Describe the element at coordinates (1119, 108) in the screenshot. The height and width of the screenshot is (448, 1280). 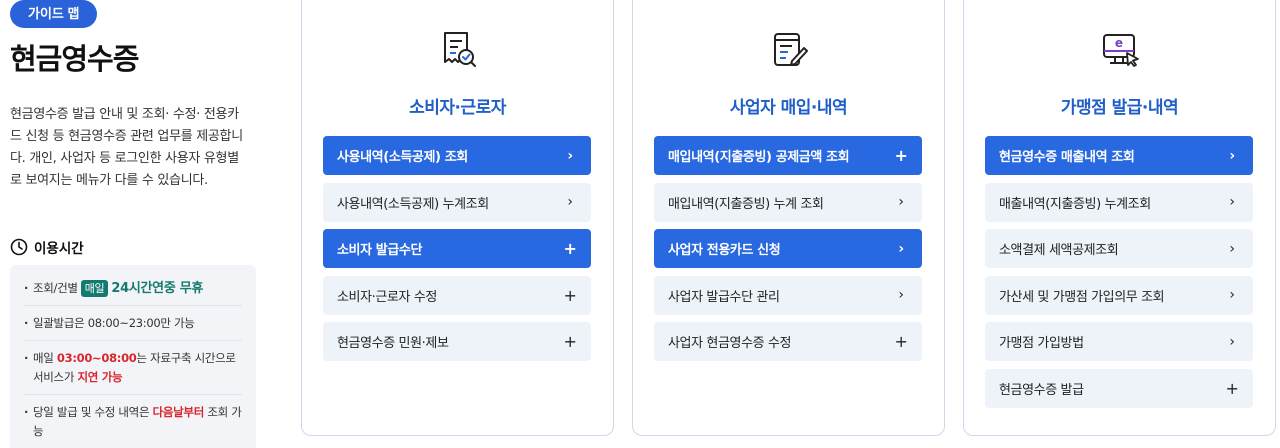
I see `card-title: 가맹점 발급·내역` at that location.